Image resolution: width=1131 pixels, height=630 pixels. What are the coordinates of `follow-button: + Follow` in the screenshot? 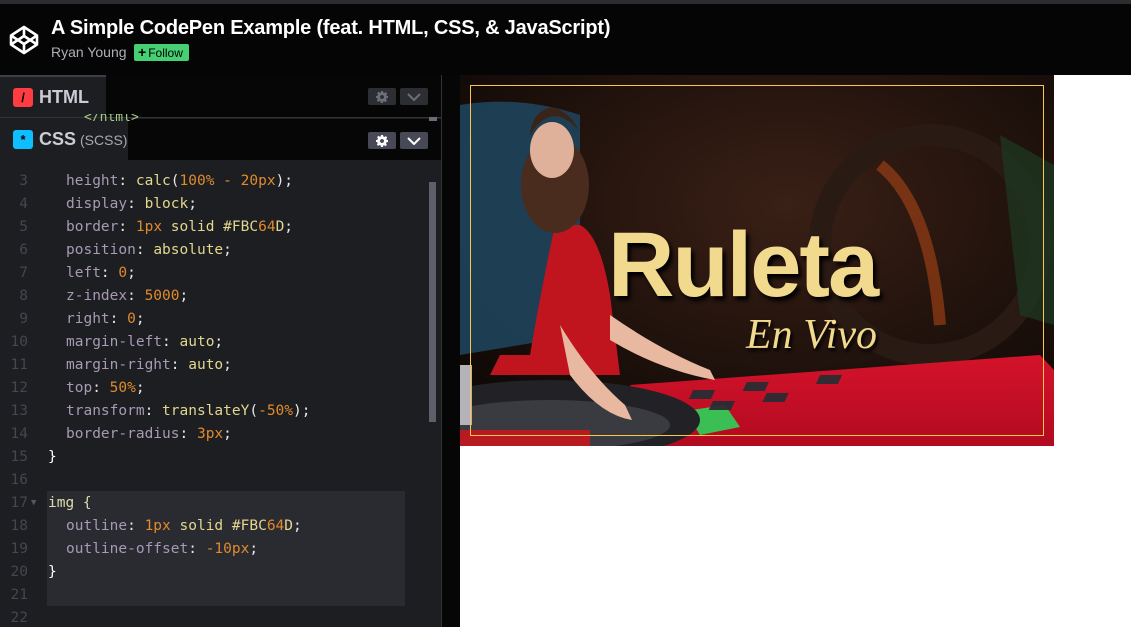 It's located at (161, 52).